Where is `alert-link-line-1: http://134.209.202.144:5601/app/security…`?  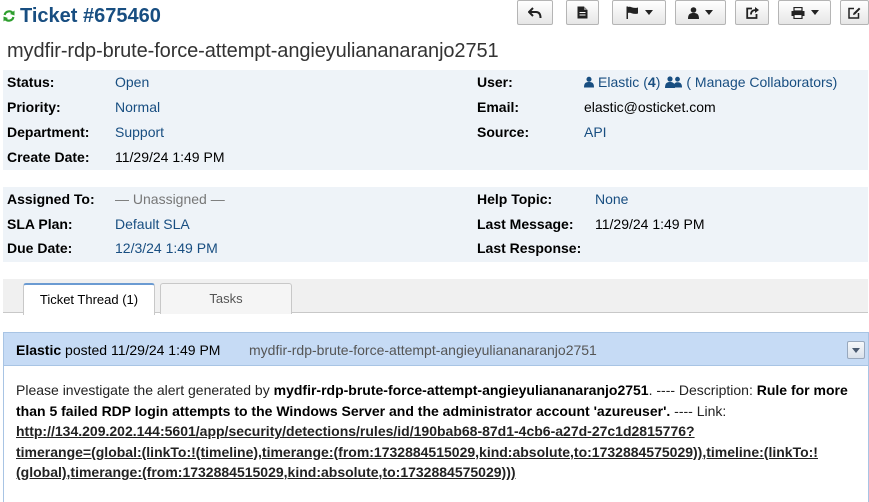 alert-link-line-1: http://134.209.202.144:5601/app/security… is located at coordinates (355, 431).